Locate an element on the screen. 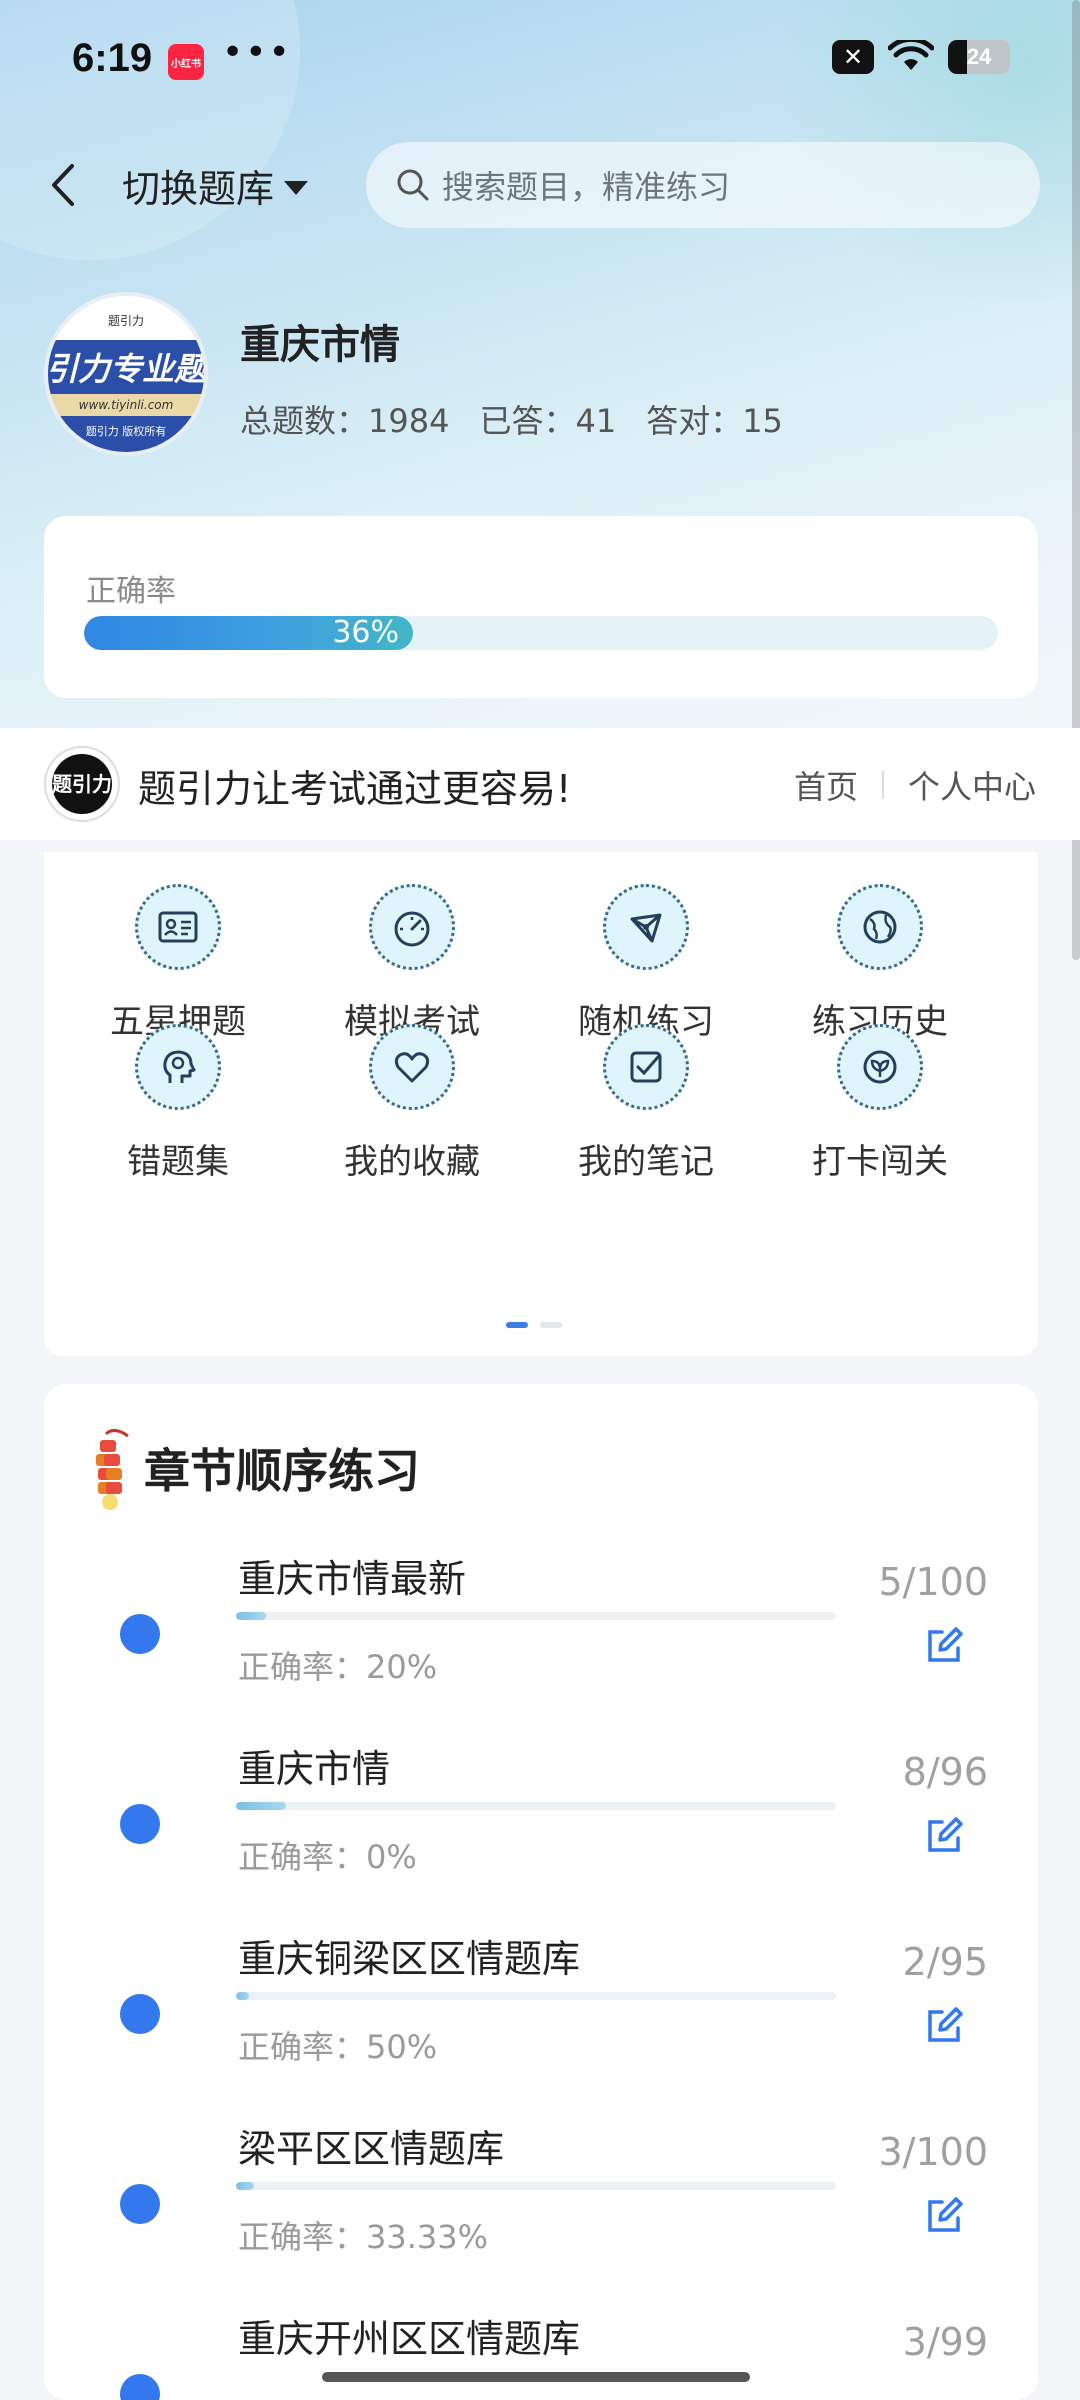 The image size is (1080, 2400). feature-label: 我的收藏 is located at coordinates (412, 1162).